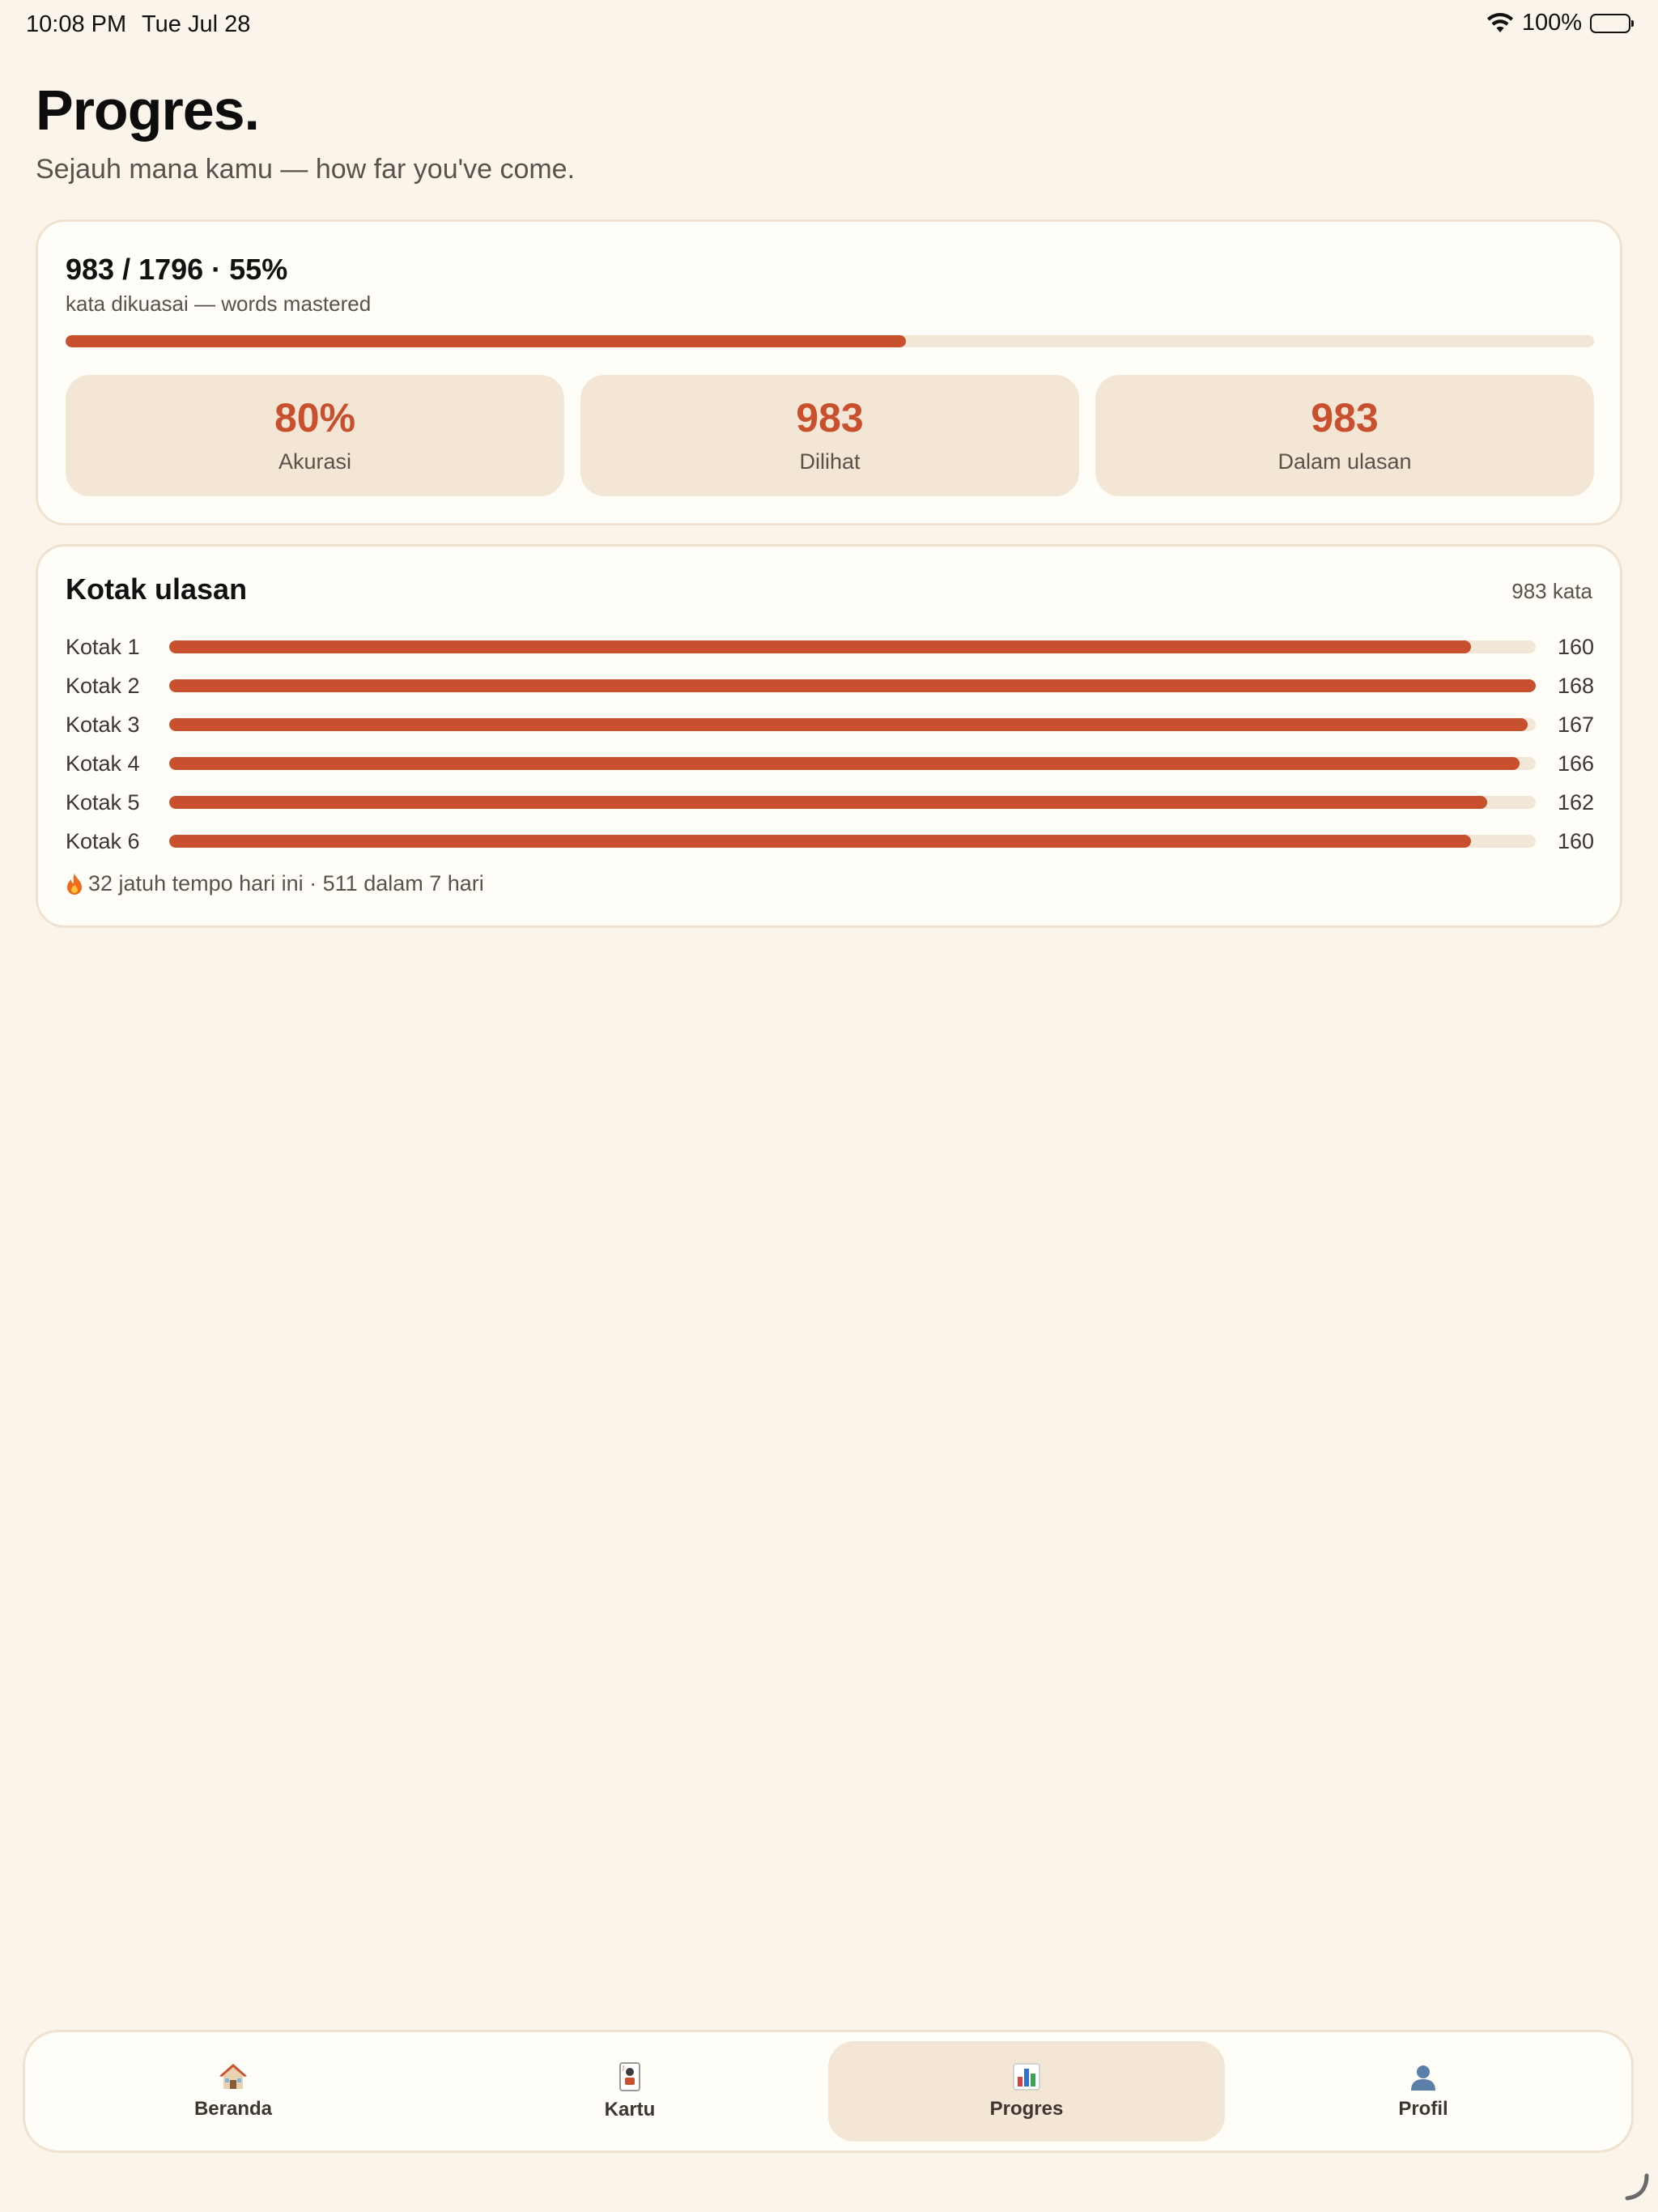  I want to click on review-boxes-title: Kotak ulasan, so click(157, 589).